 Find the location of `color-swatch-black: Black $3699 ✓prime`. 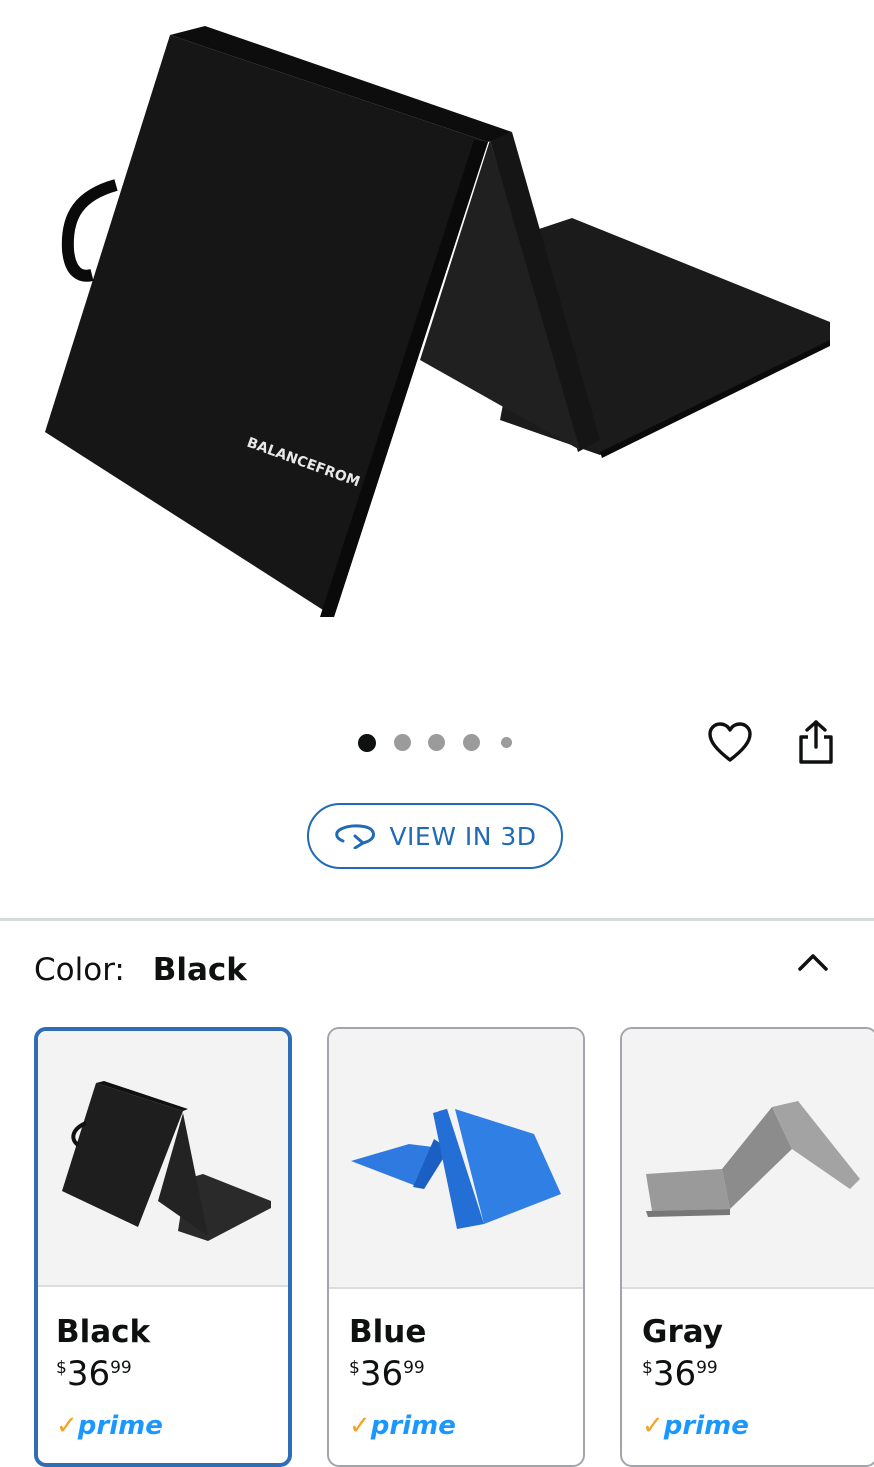

color-swatch-black: Black $3699 ✓prime is located at coordinates (163, 1247).